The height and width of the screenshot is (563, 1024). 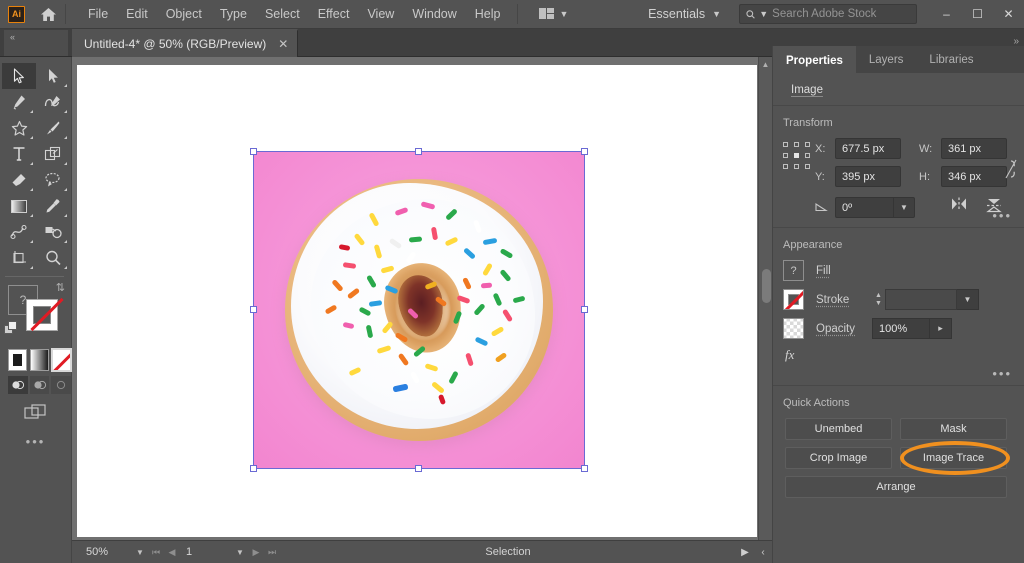 I want to click on stroke-weight-input, so click(x=921, y=299).